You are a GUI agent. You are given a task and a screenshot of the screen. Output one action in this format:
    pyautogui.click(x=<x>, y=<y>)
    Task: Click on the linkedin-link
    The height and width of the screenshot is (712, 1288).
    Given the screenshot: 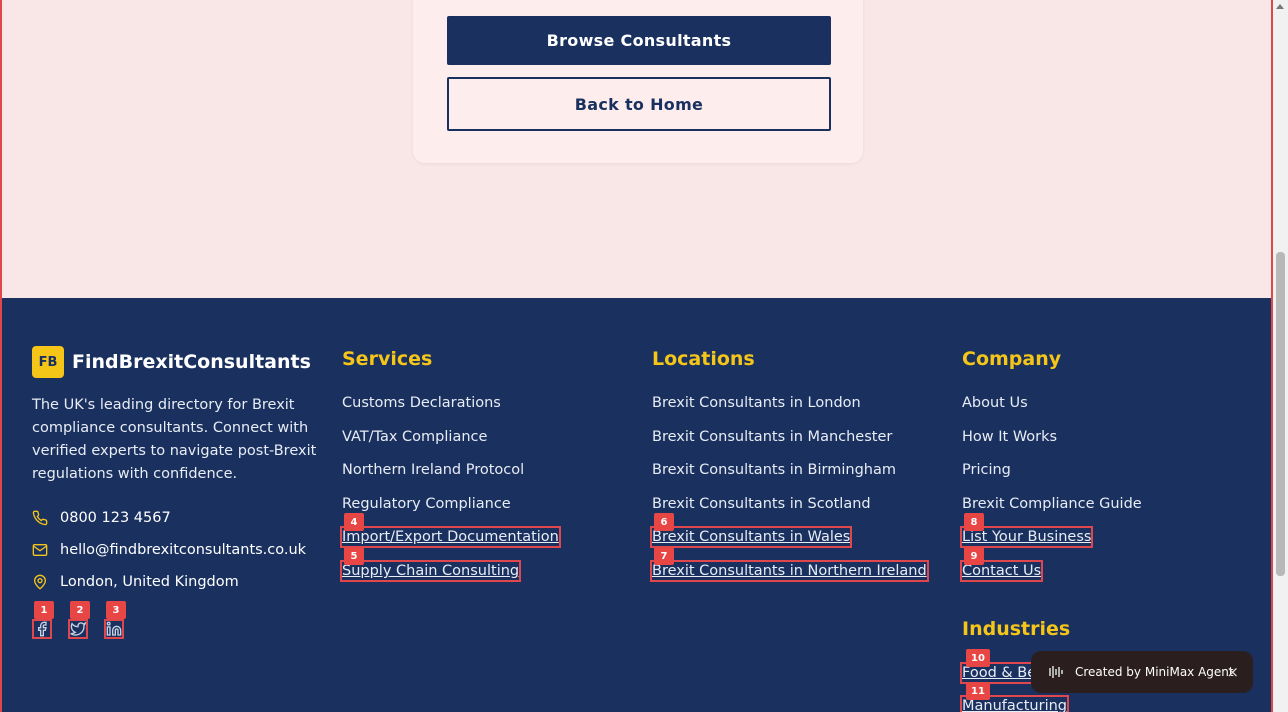 What is the action you would take?
    pyautogui.click(x=114, y=629)
    